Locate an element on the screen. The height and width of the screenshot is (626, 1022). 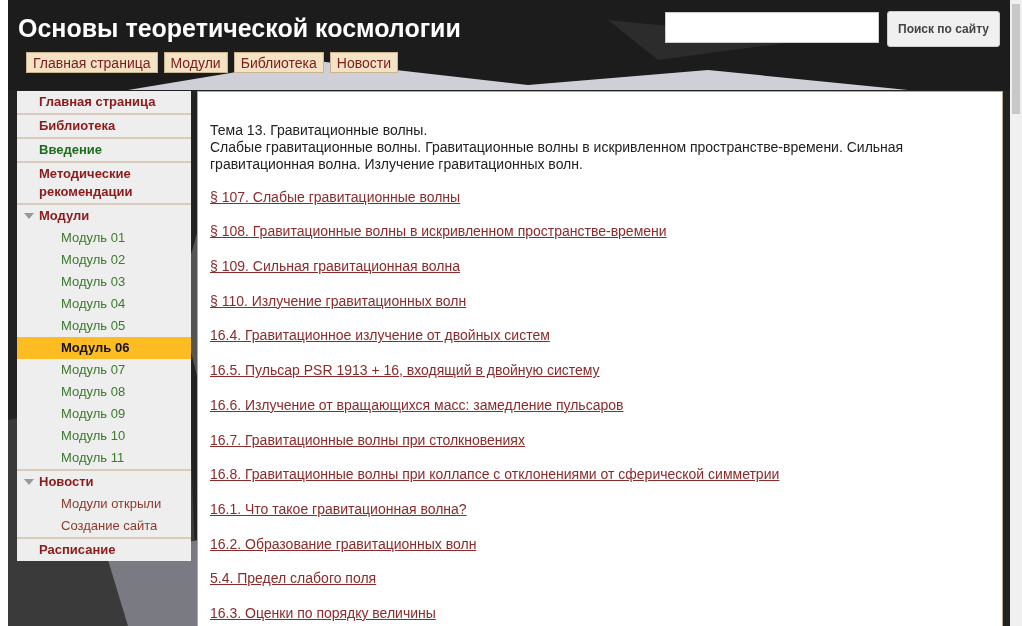
submenu-item: Модуль 06 is located at coordinates (104, 348).